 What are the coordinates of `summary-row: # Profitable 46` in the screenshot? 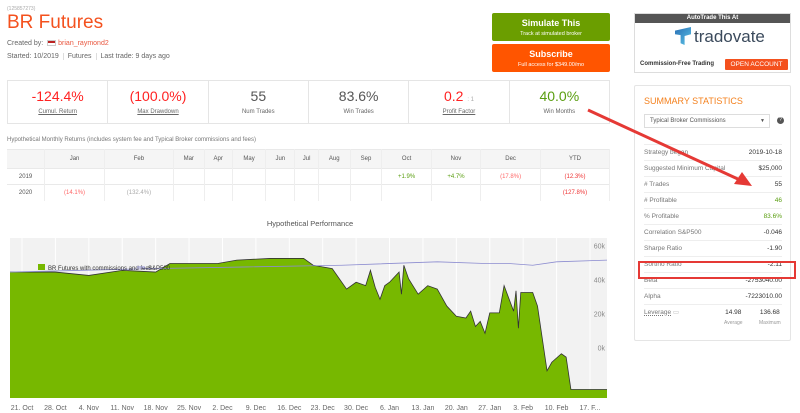 It's located at (713, 200).